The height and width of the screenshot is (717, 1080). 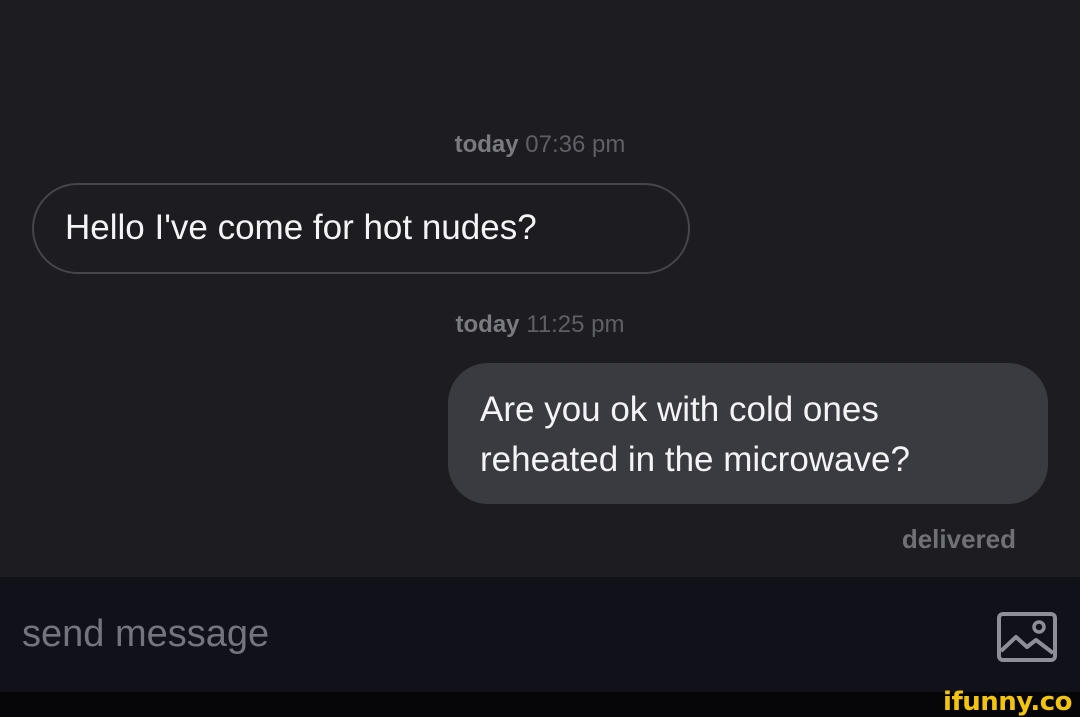 What do you see at coordinates (679, 409) in the screenshot?
I see `message-text-line: Are you ok with cold ones` at bounding box center [679, 409].